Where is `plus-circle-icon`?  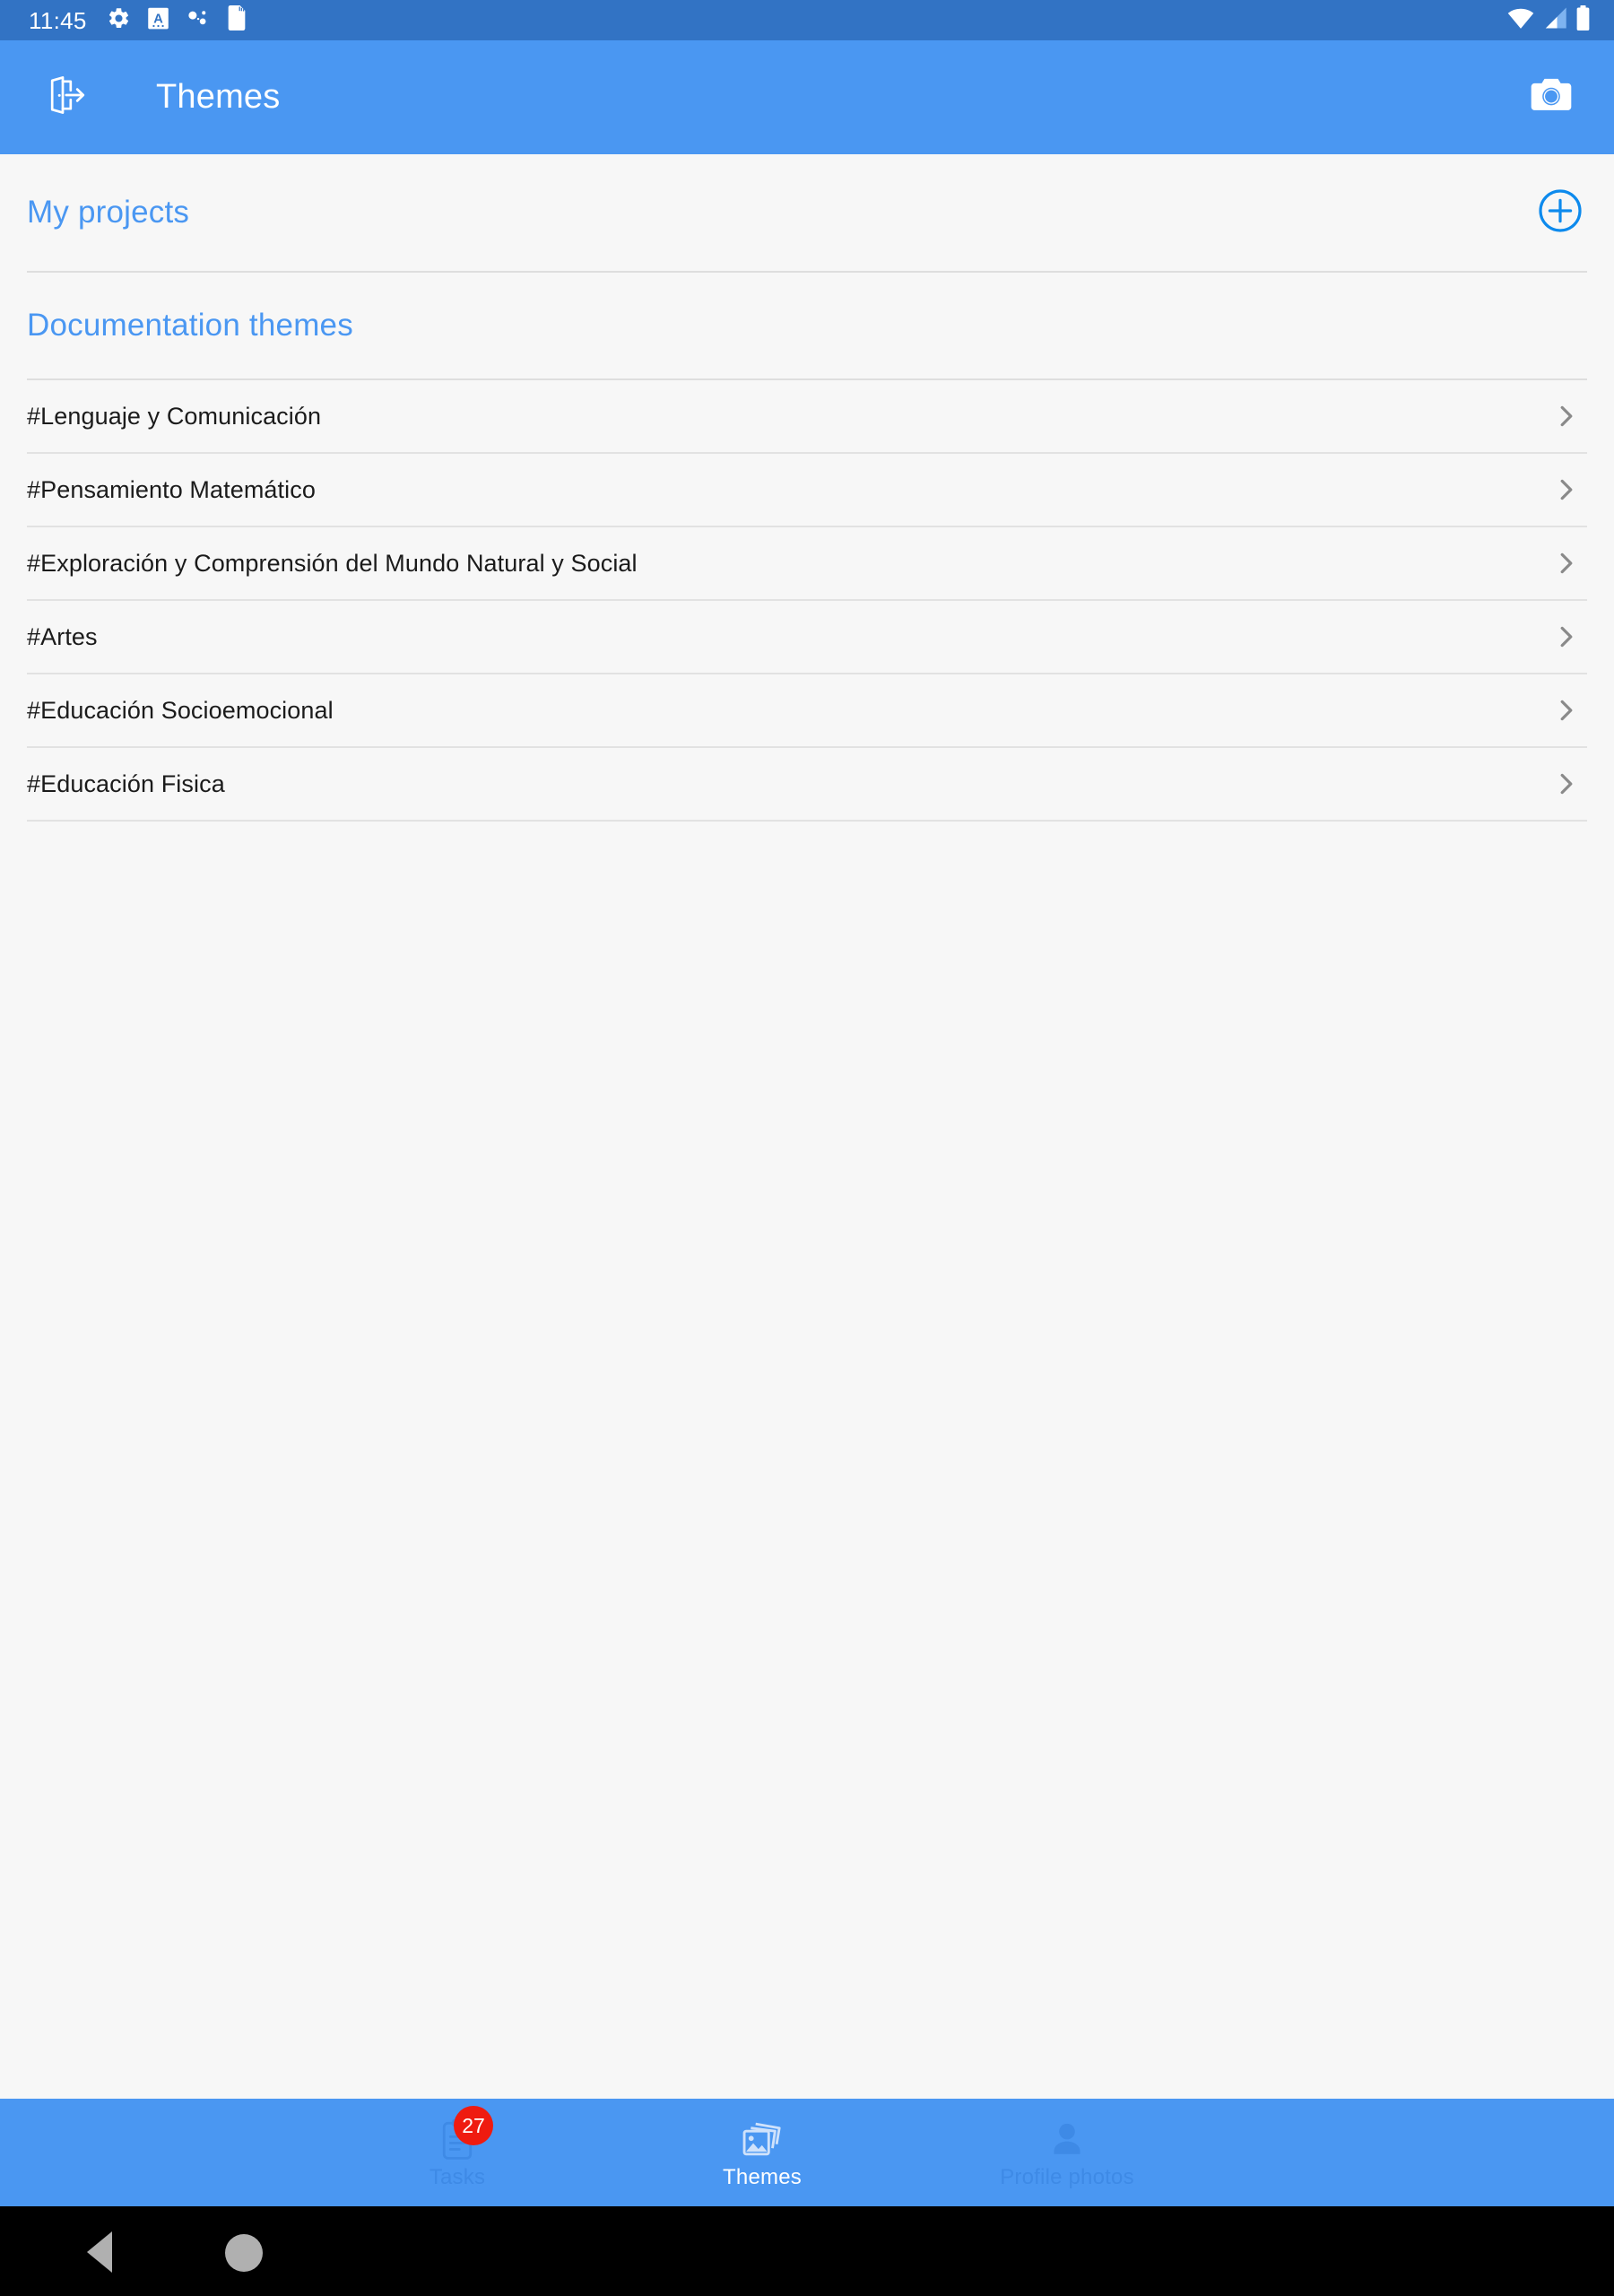 plus-circle-icon is located at coordinates (1560, 213).